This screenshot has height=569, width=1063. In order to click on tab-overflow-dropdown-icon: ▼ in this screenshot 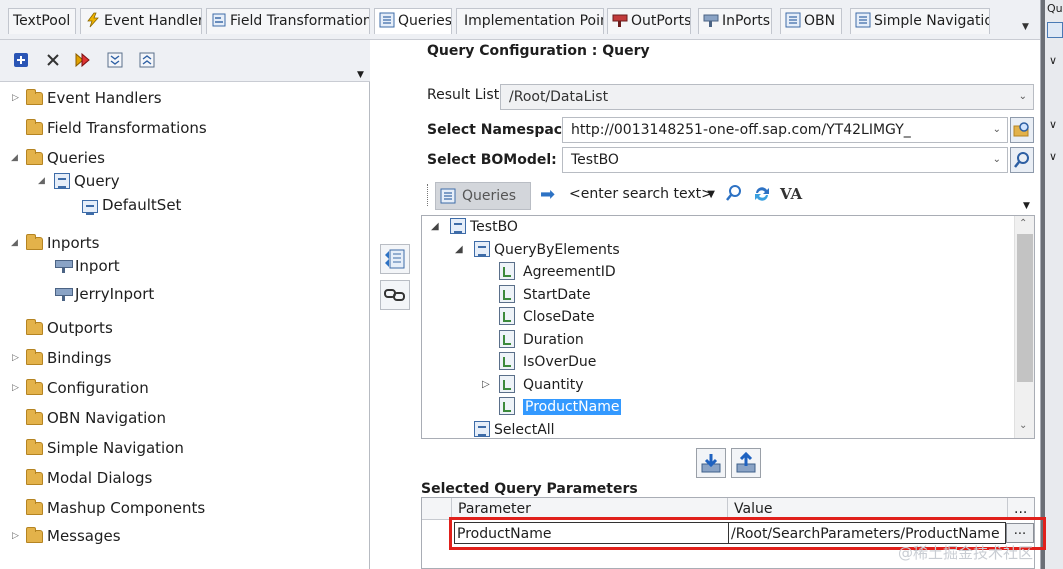, I will do `click(1025, 27)`.